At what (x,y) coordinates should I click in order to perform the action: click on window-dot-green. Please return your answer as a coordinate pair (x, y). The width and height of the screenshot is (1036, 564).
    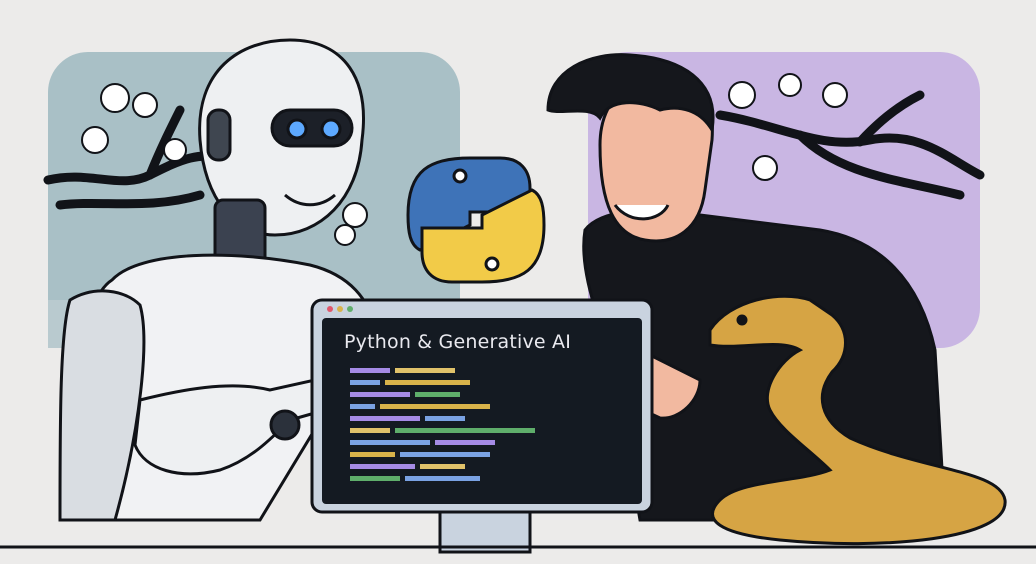
    Looking at the image, I should click on (350, 309).